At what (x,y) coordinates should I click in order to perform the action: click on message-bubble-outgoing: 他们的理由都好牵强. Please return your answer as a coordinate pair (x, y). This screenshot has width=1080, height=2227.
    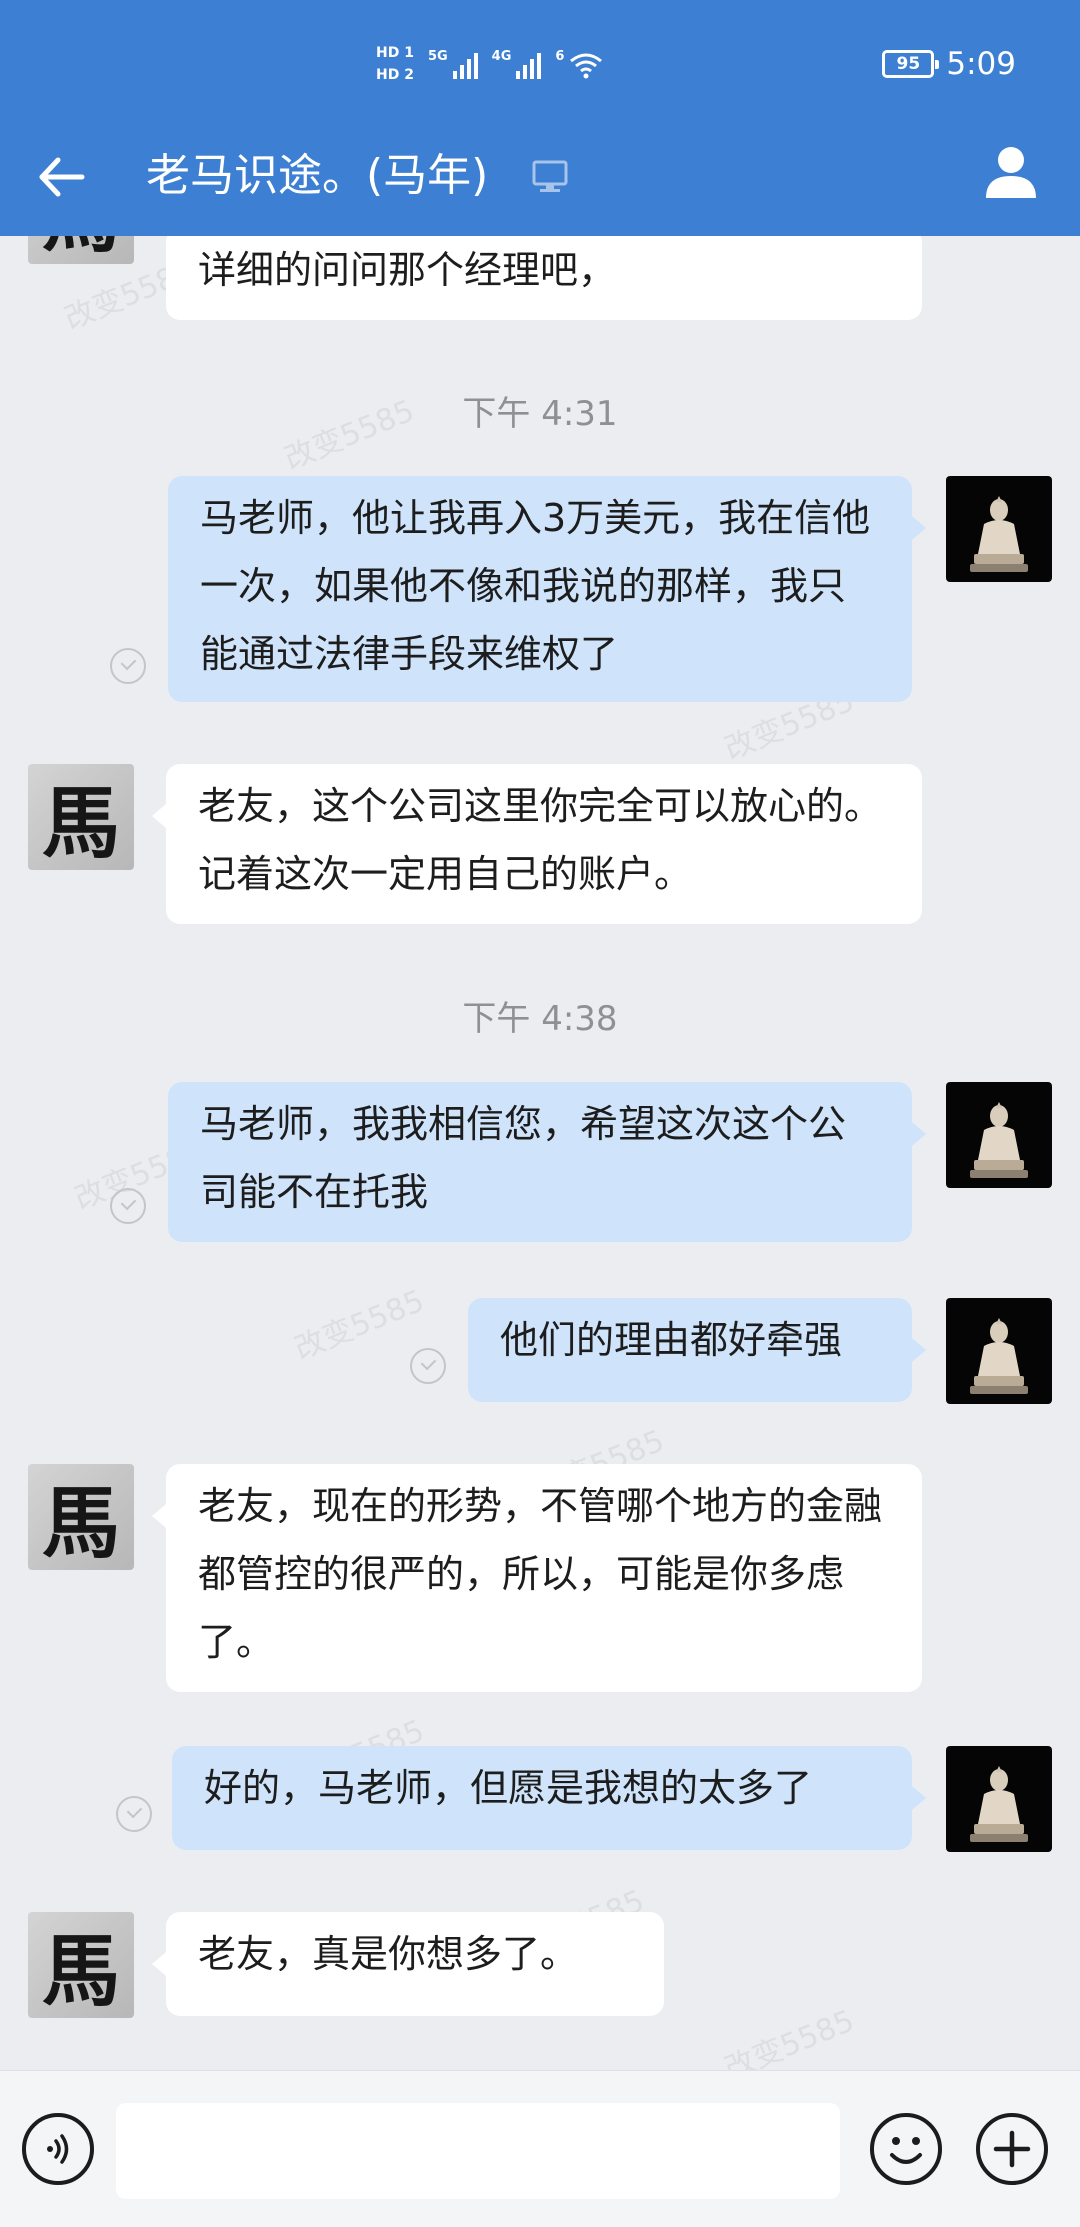
    Looking at the image, I should click on (697, 1350).